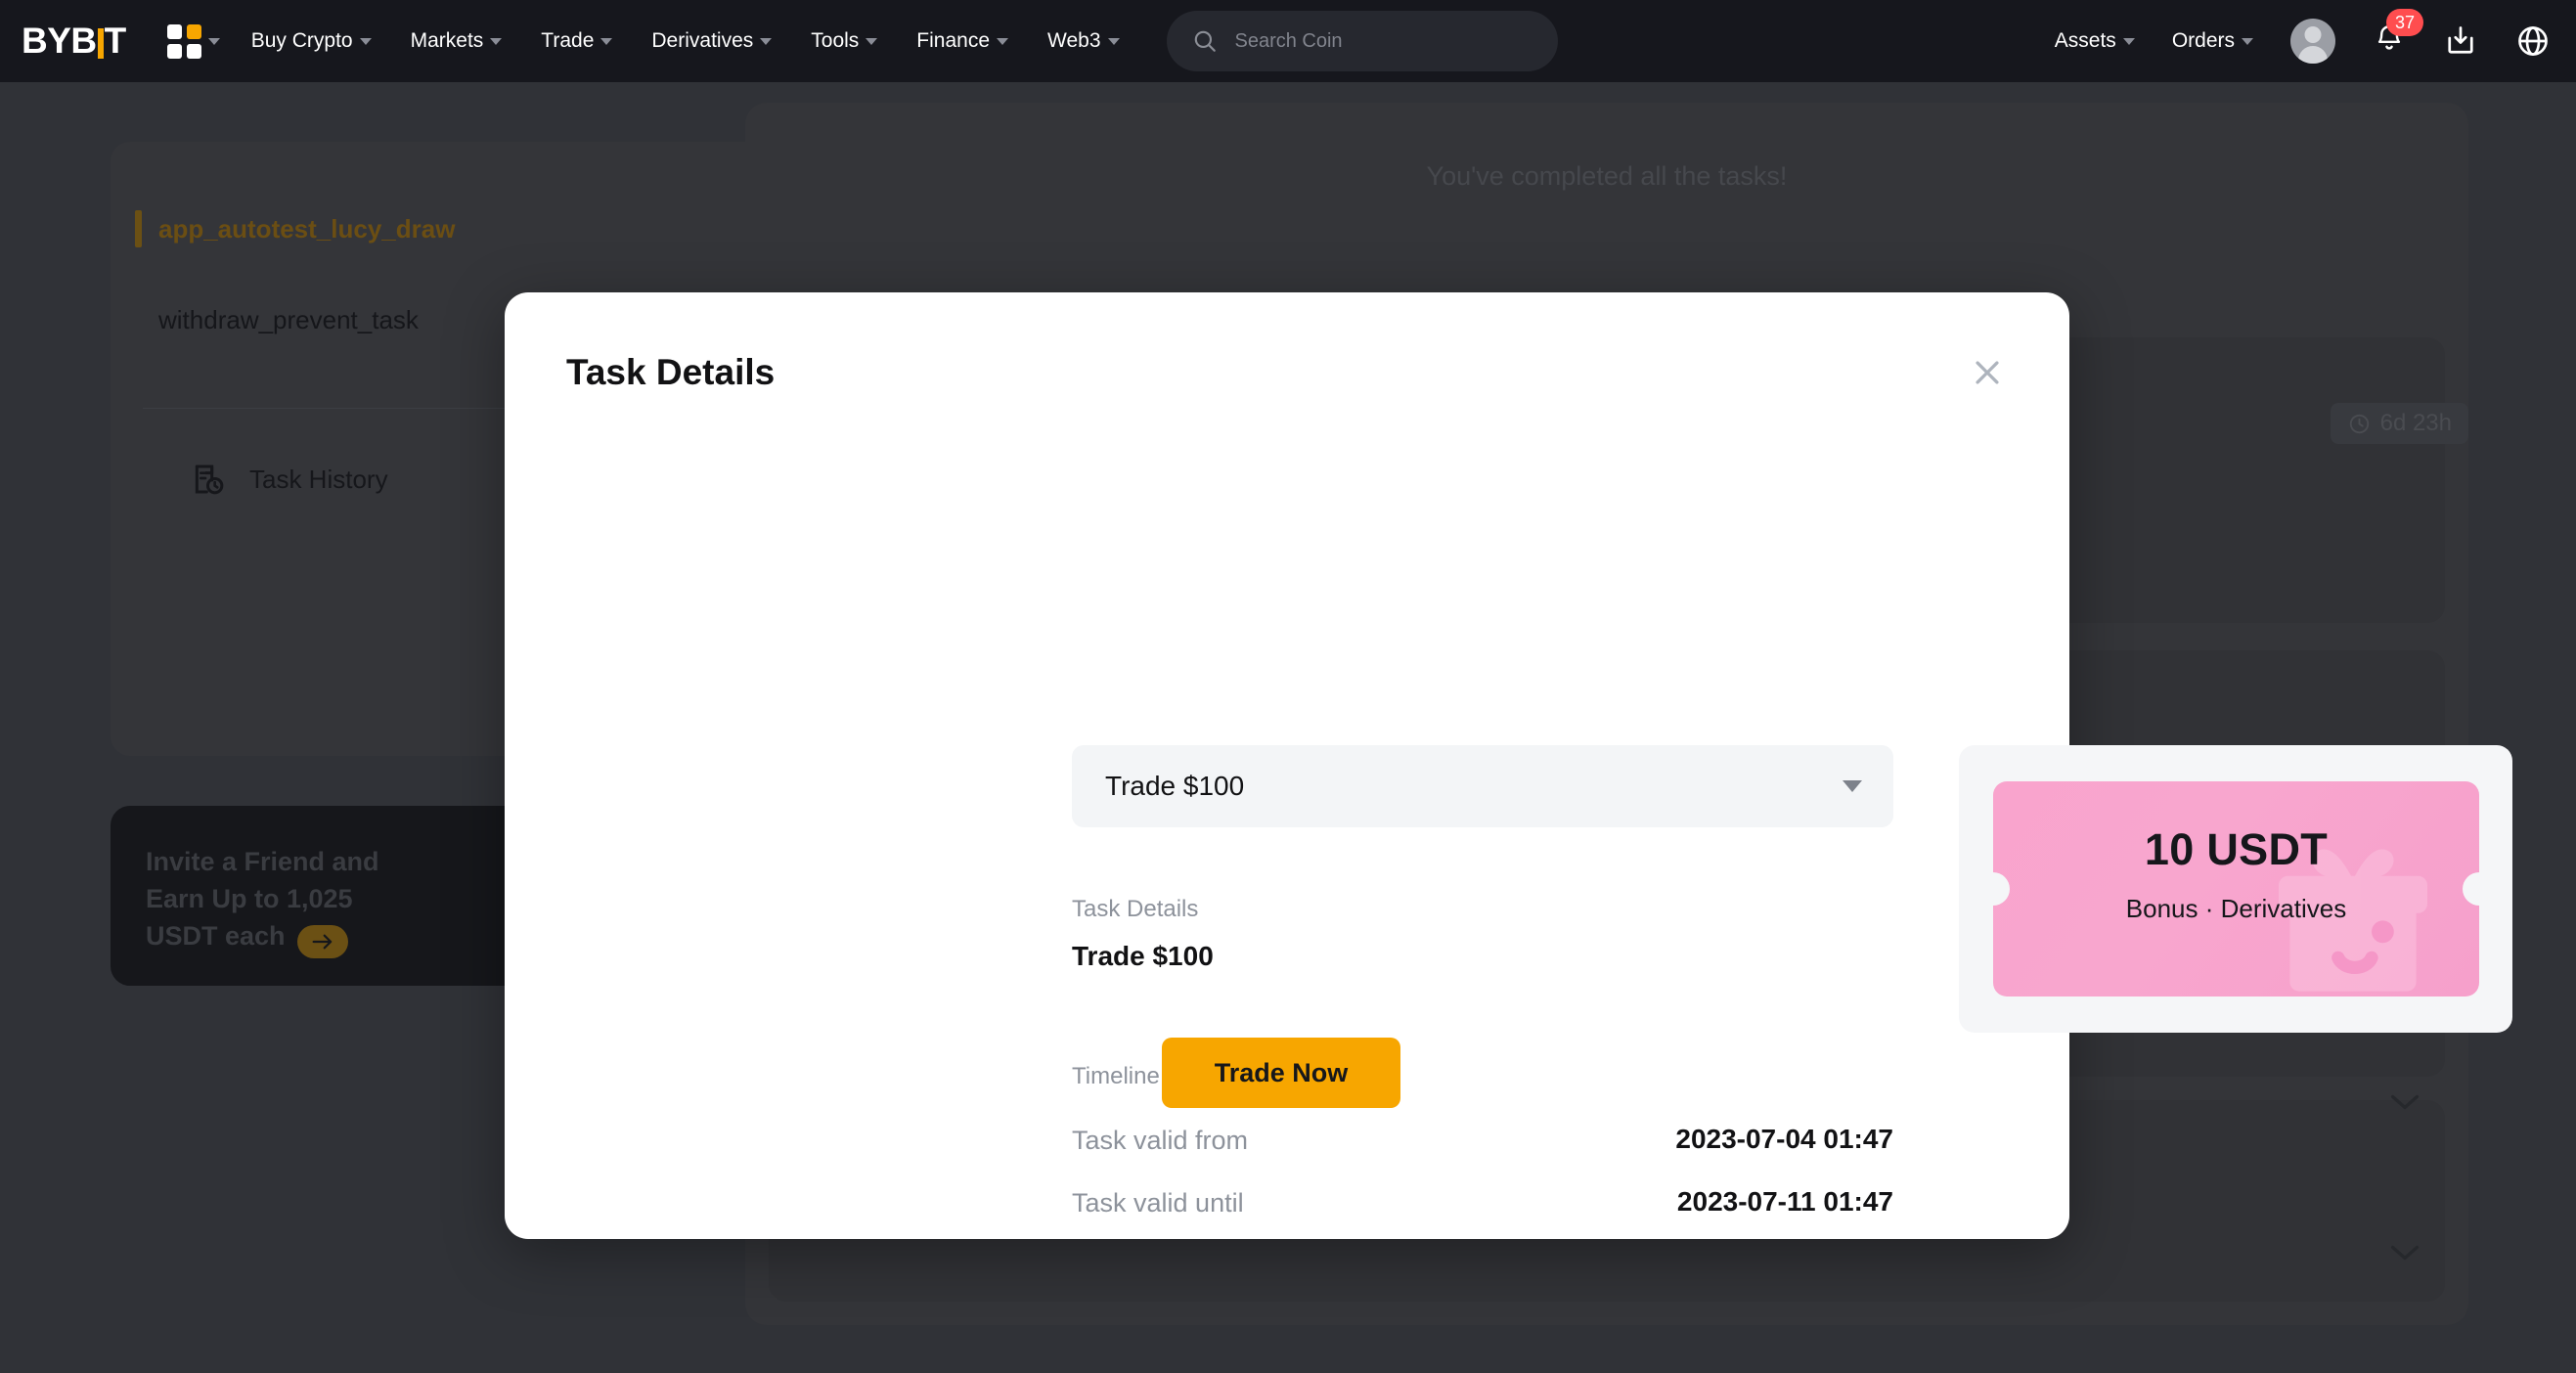  Describe the element at coordinates (1281, 1073) in the screenshot. I see `trade-now-button: Trade Now` at that location.